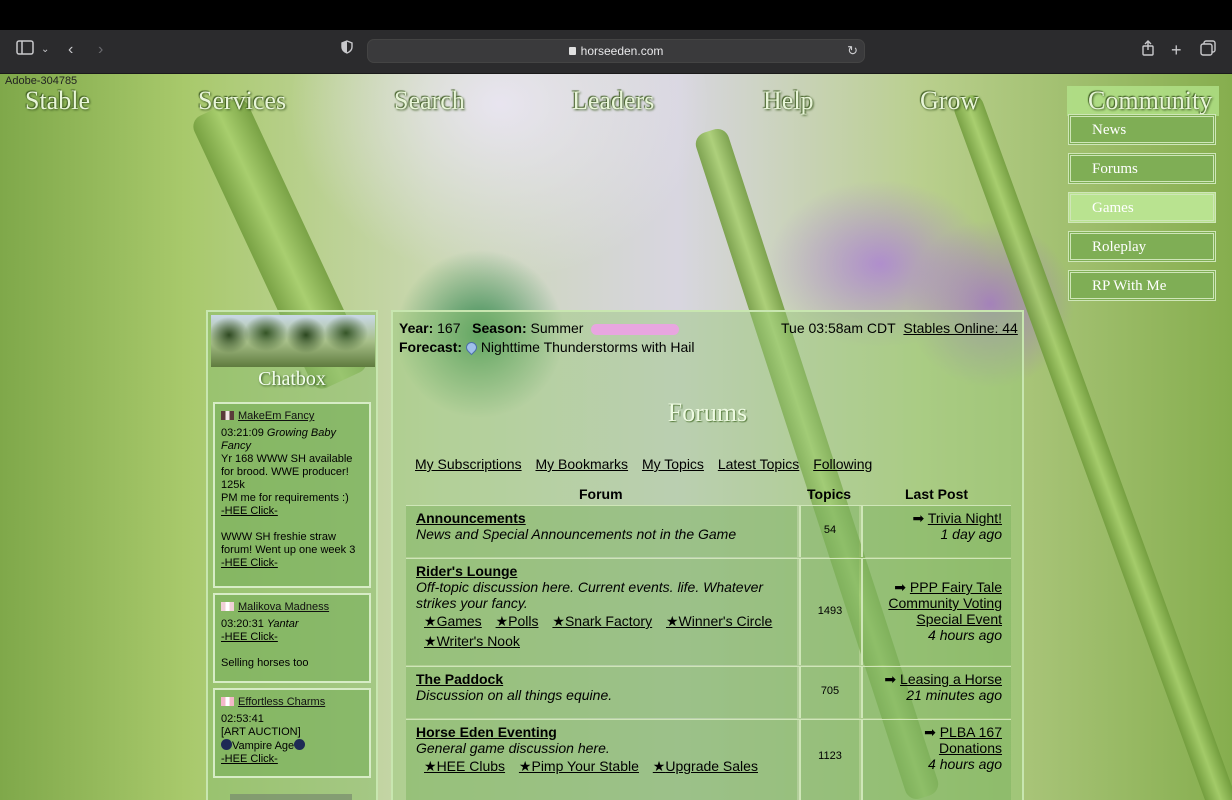  Describe the element at coordinates (579, 766) in the screenshot. I see `subforum-link: ★Pimp Your Stable` at that location.